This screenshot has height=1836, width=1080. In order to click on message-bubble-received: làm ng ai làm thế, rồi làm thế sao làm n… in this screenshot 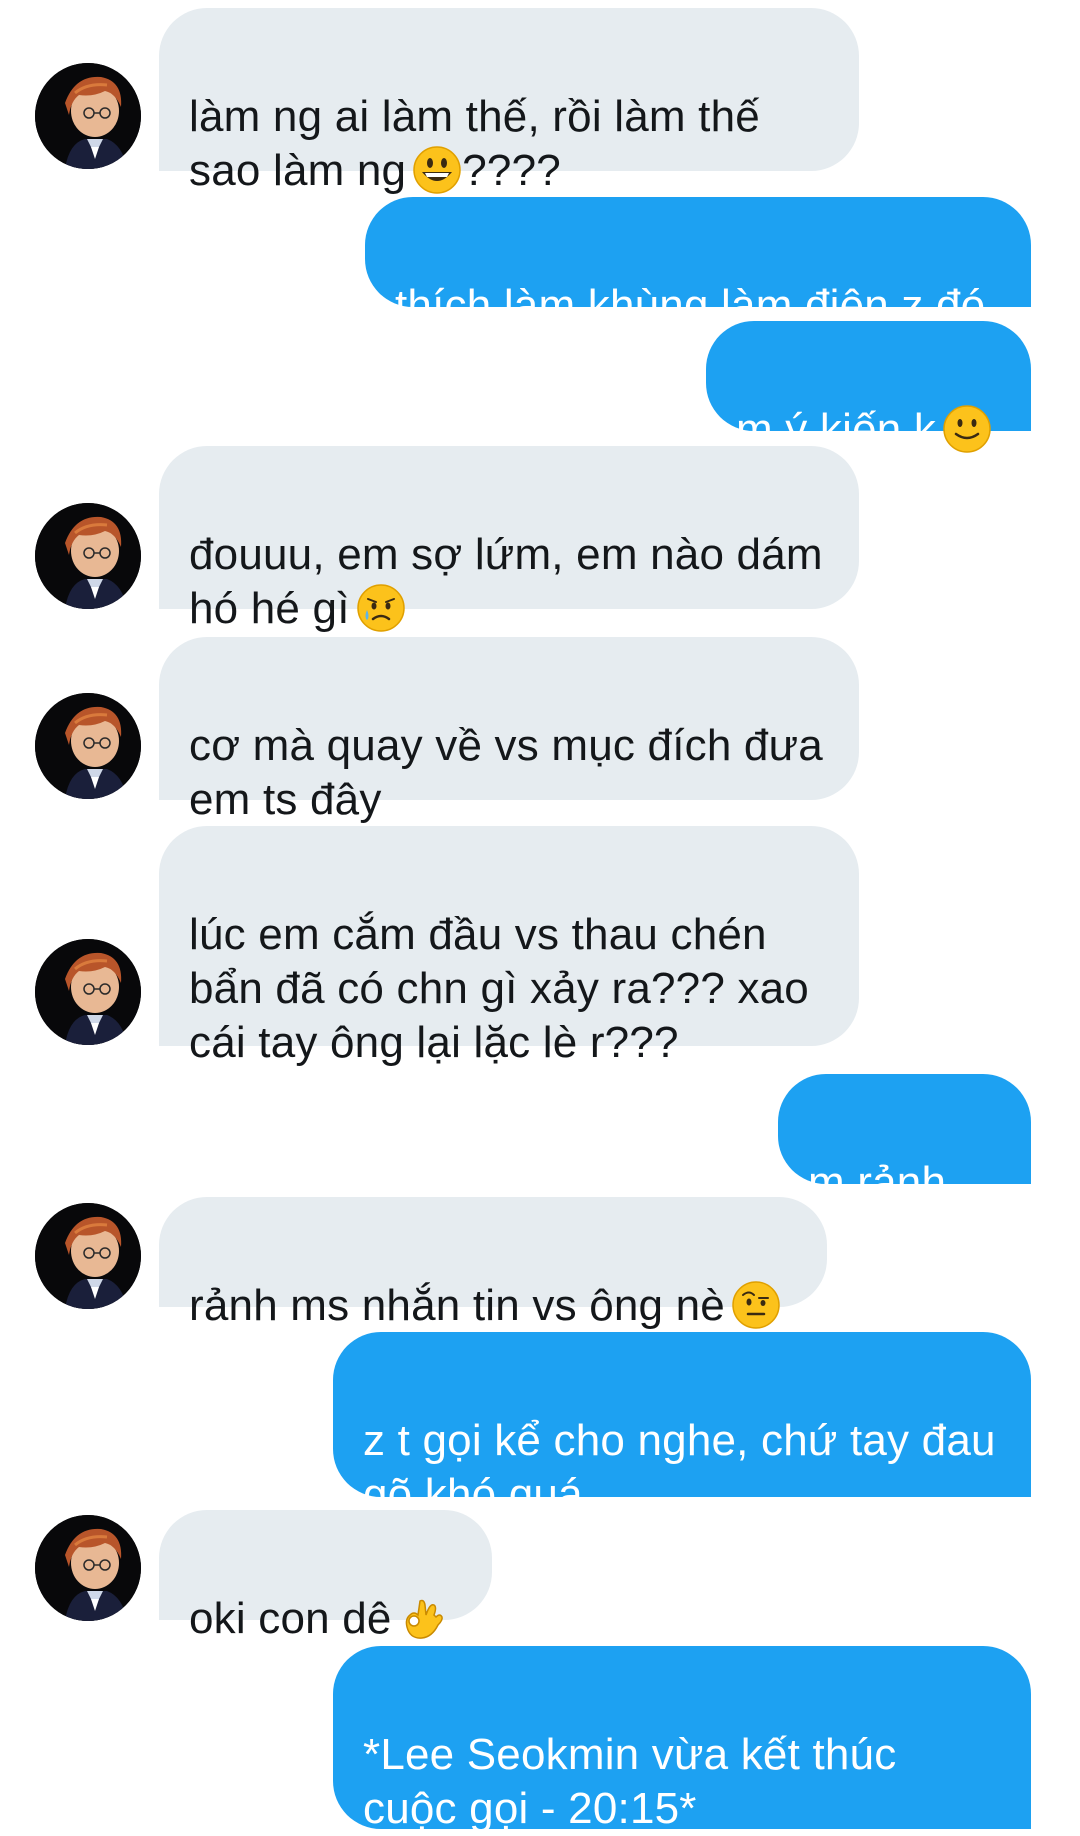, I will do `click(509, 101)`.